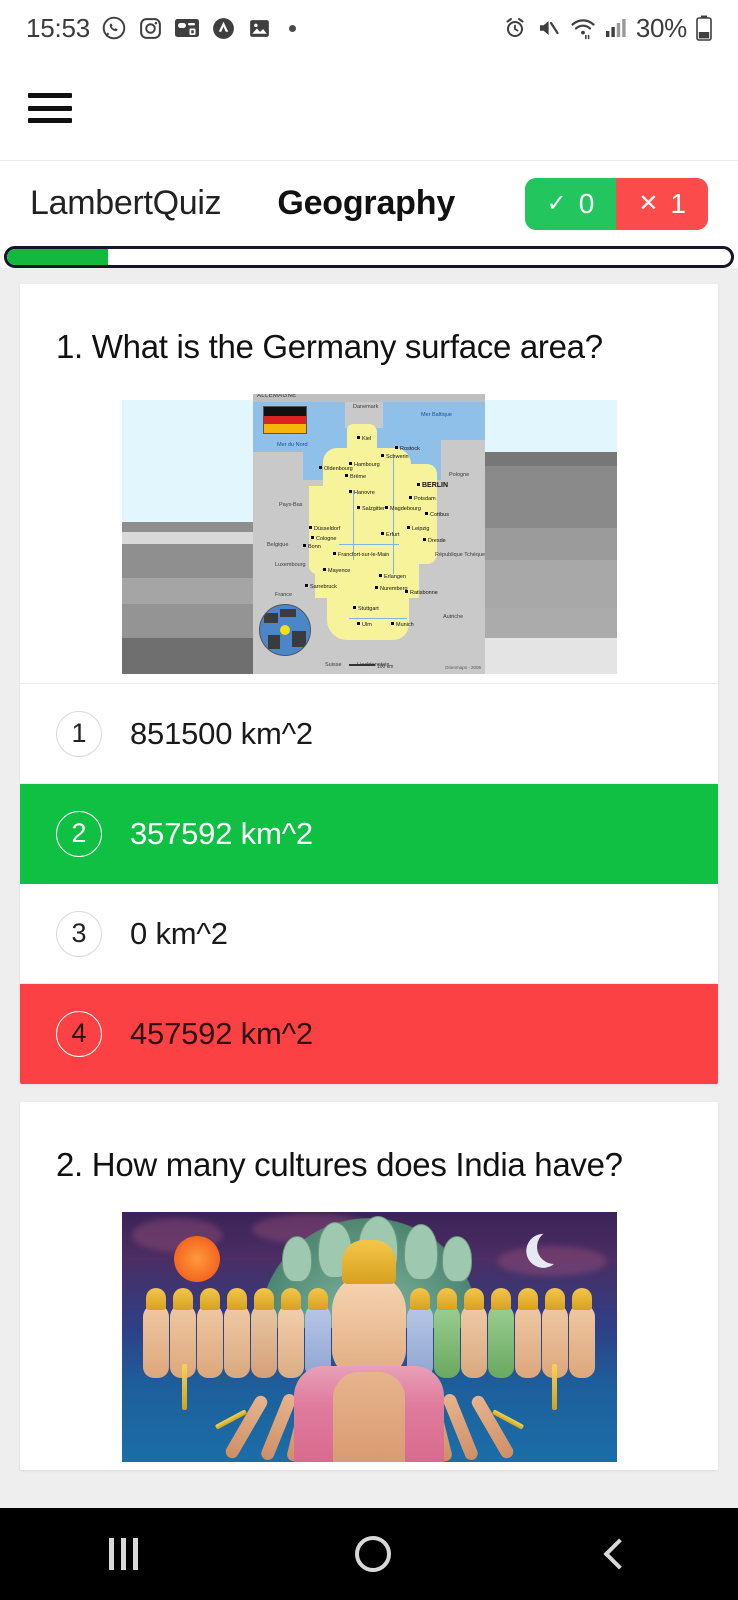  I want to click on mute-icon, so click(548, 28).